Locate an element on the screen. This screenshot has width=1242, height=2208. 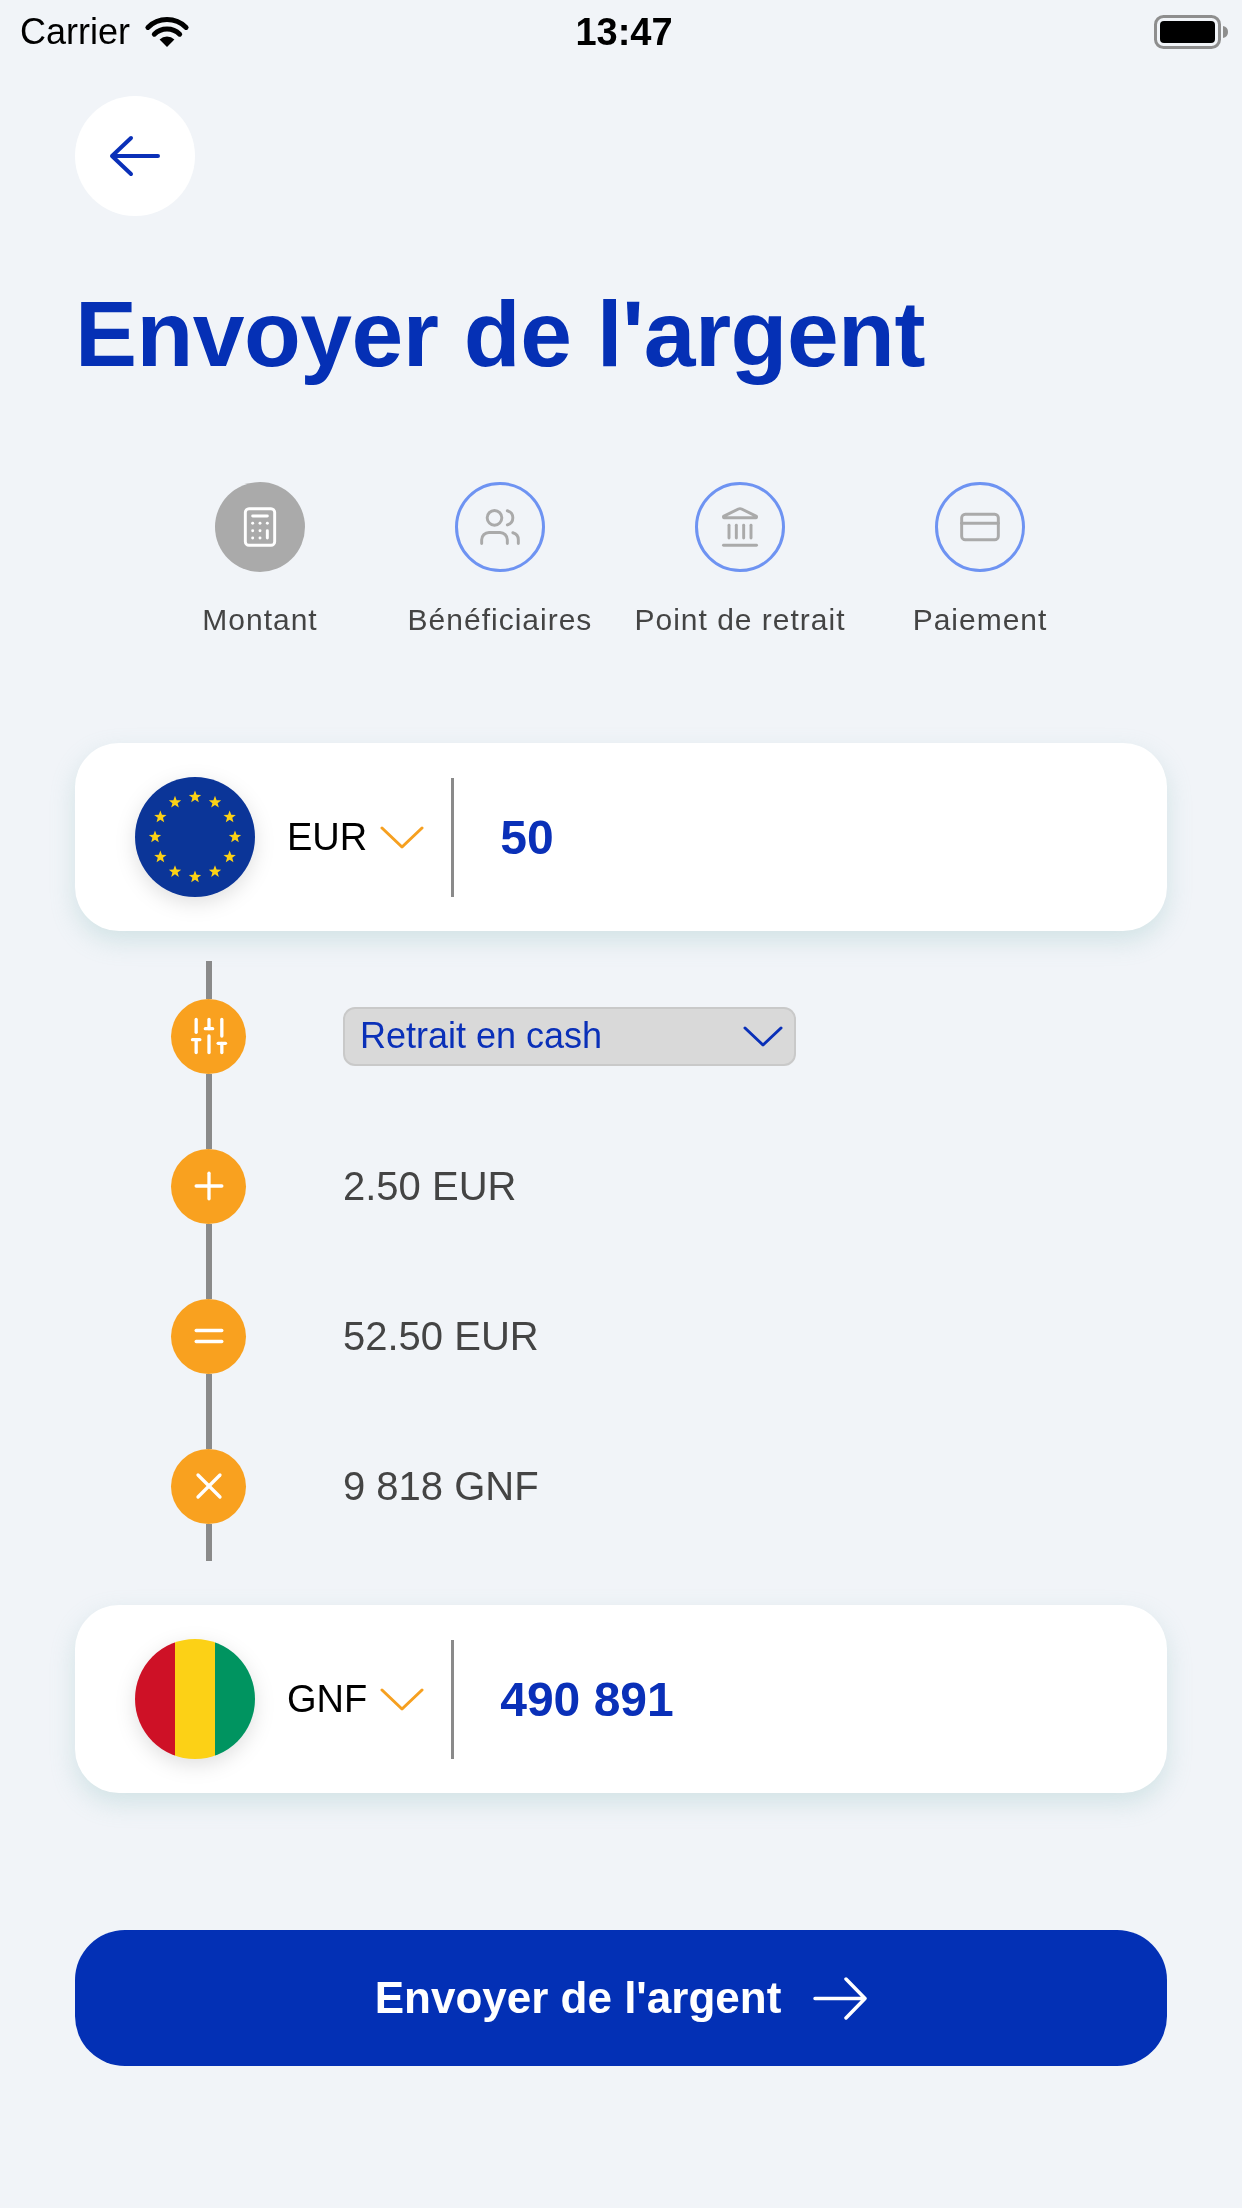
page-title: Envoyer de l'argent is located at coordinates (500, 334).